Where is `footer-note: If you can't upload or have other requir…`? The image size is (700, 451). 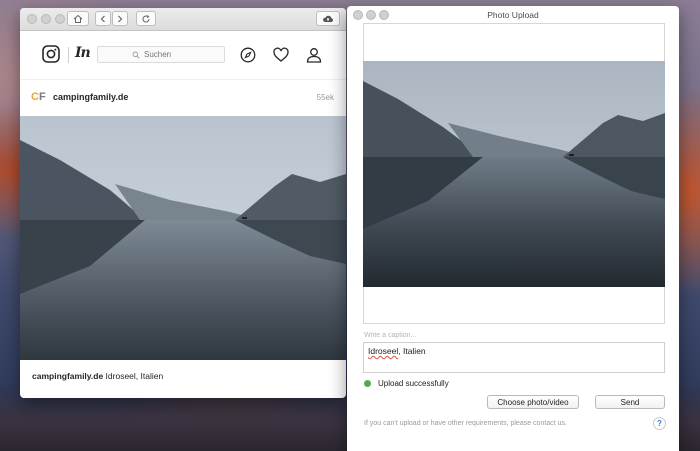 footer-note: If you can't upload or have other requir… is located at coordinates (465, 423).